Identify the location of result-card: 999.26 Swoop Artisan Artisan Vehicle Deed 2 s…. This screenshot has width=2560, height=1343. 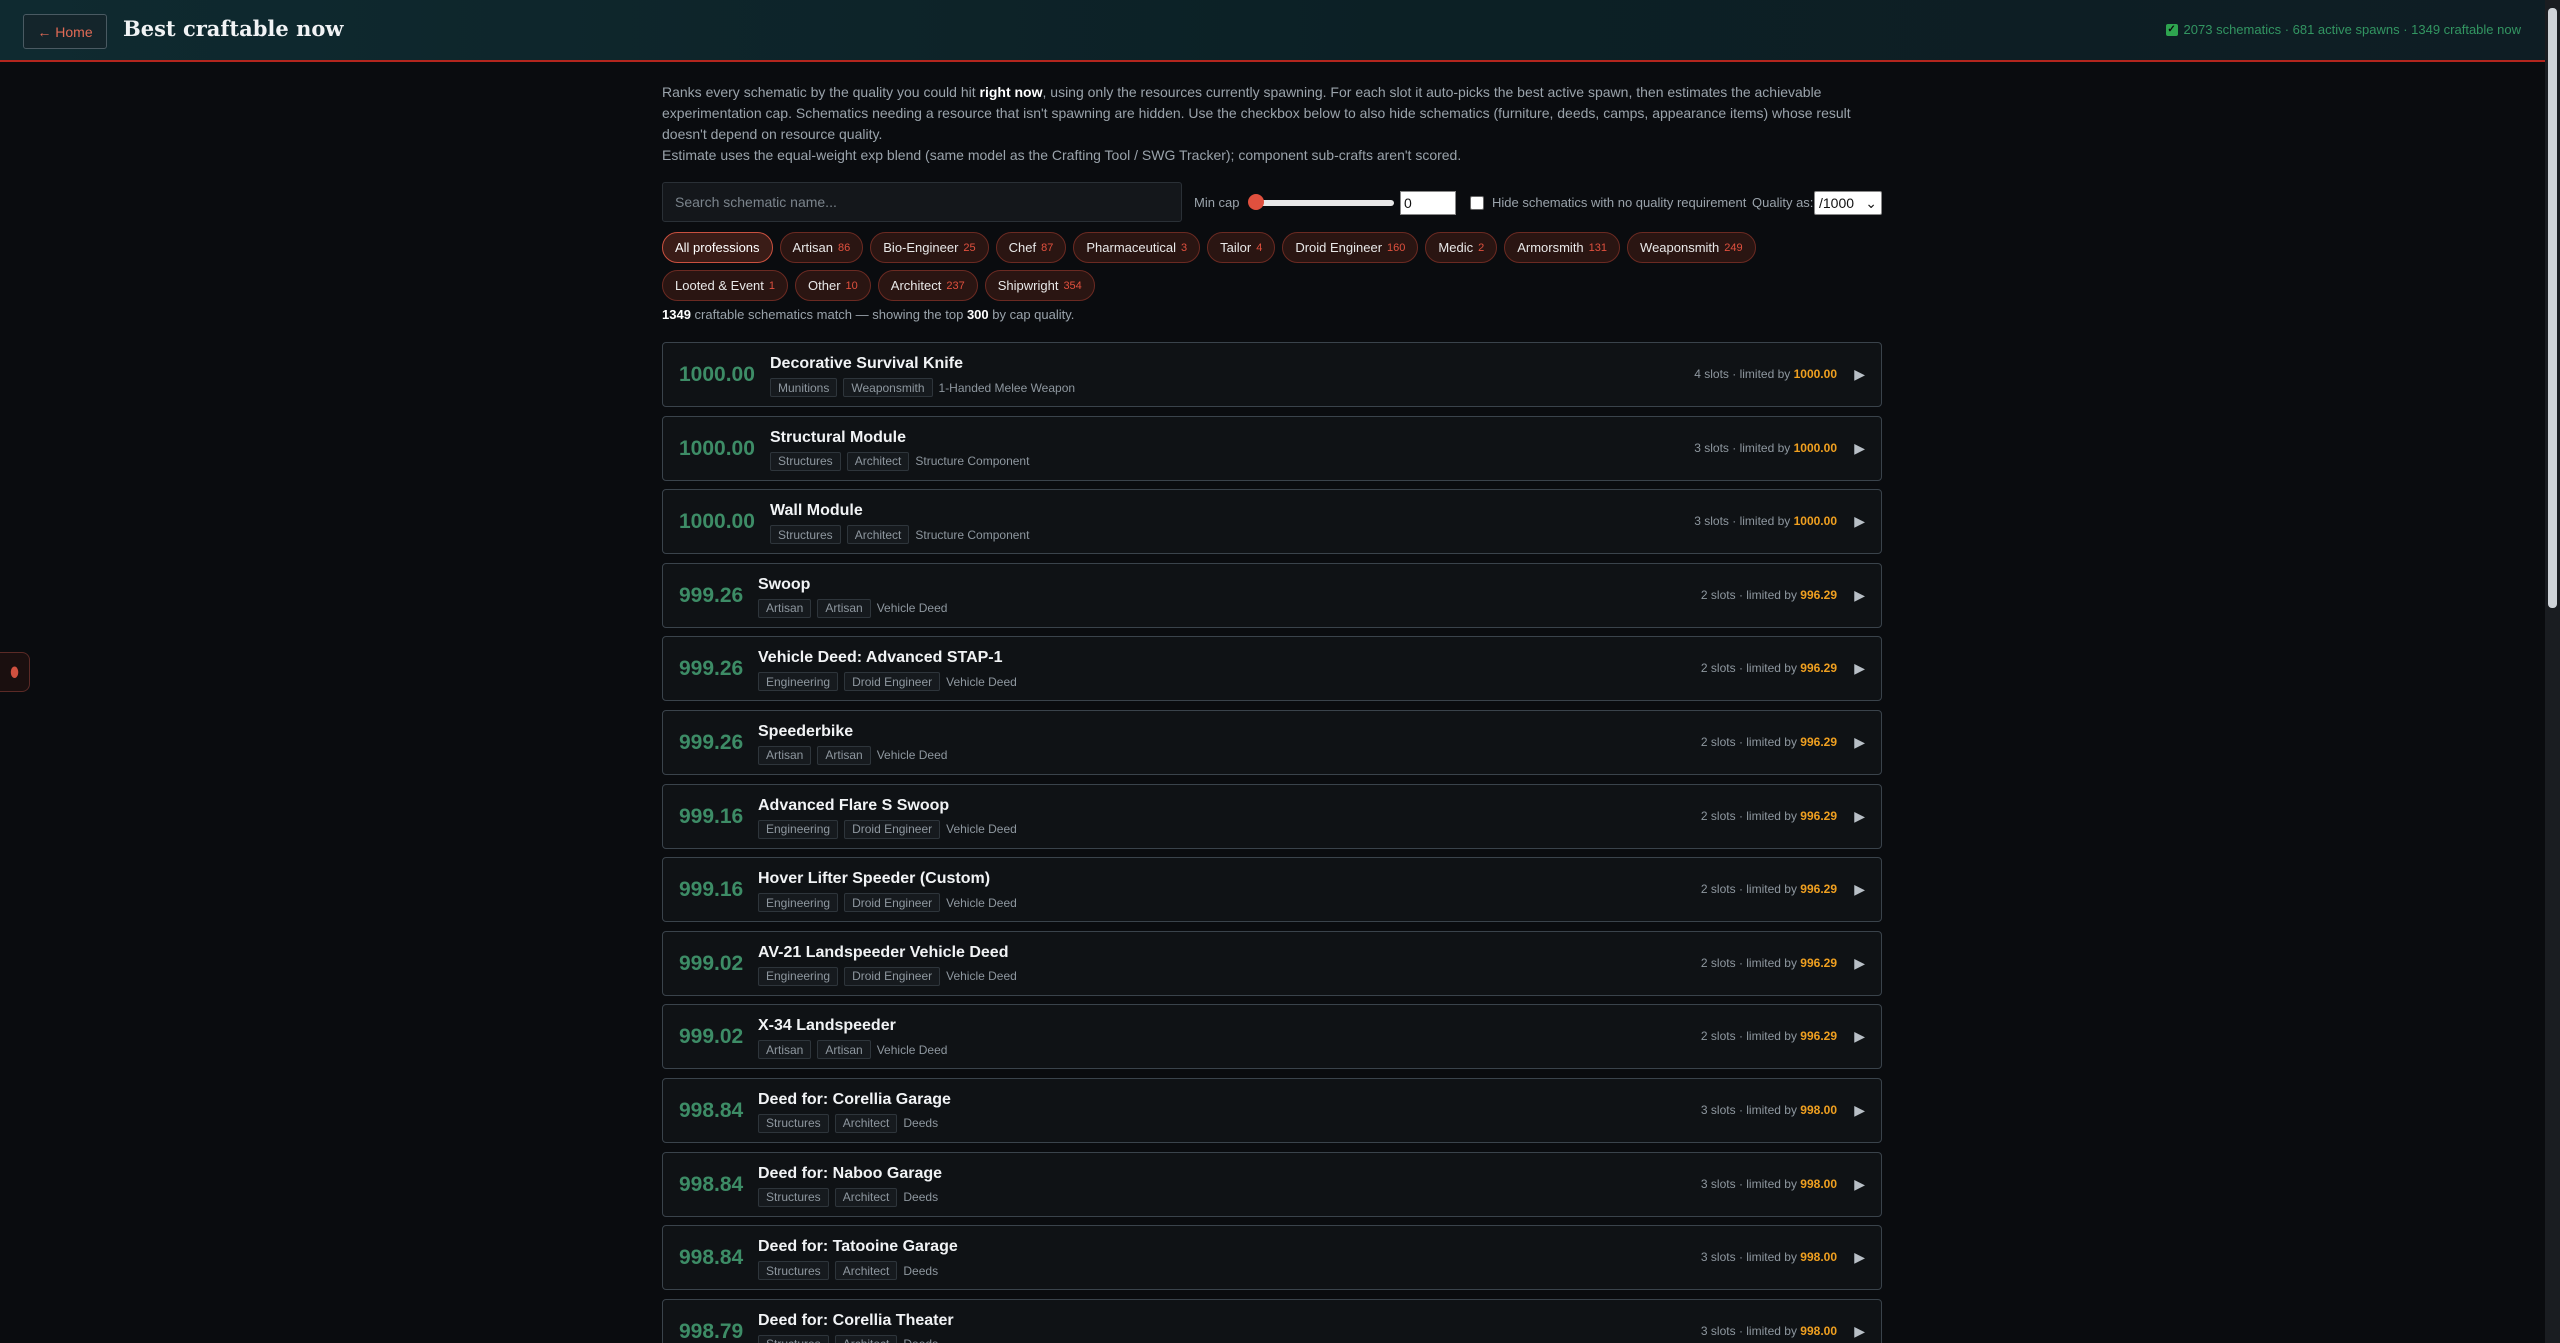
(1272, 595).